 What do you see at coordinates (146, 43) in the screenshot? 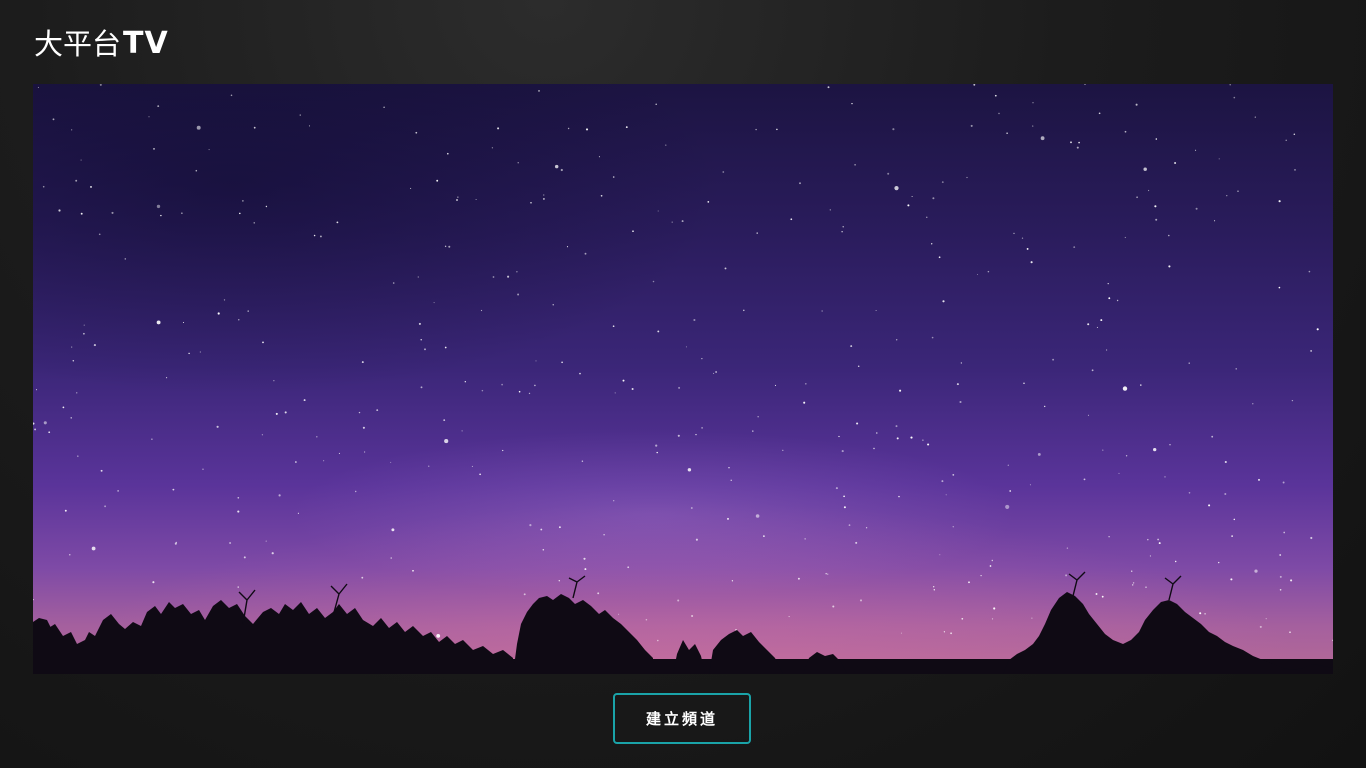
I see `logo-text-latin: TV` at bounding box center [146, 43].